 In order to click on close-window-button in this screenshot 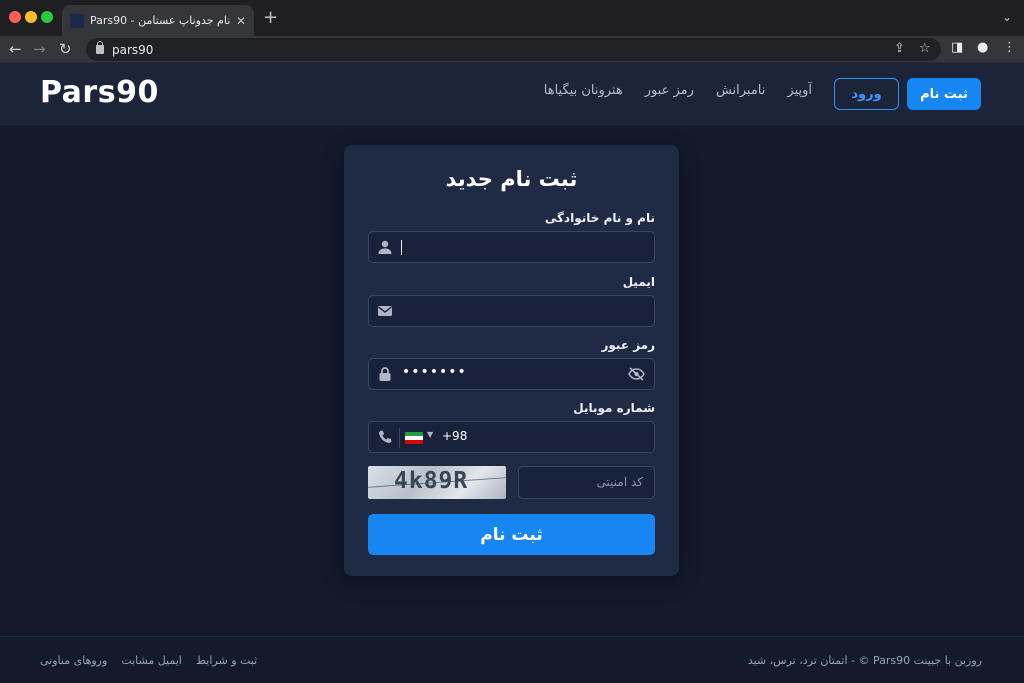, I will do `click(15, 17)`.